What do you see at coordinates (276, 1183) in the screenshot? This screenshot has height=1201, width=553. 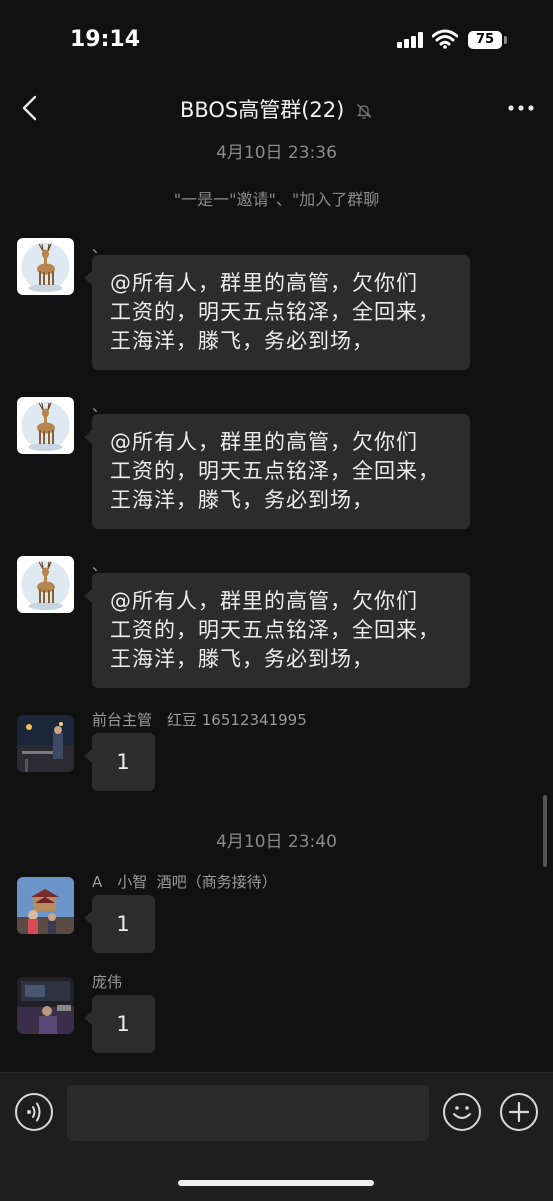 I see `home-indicator` at bounding box center [276, 1183].